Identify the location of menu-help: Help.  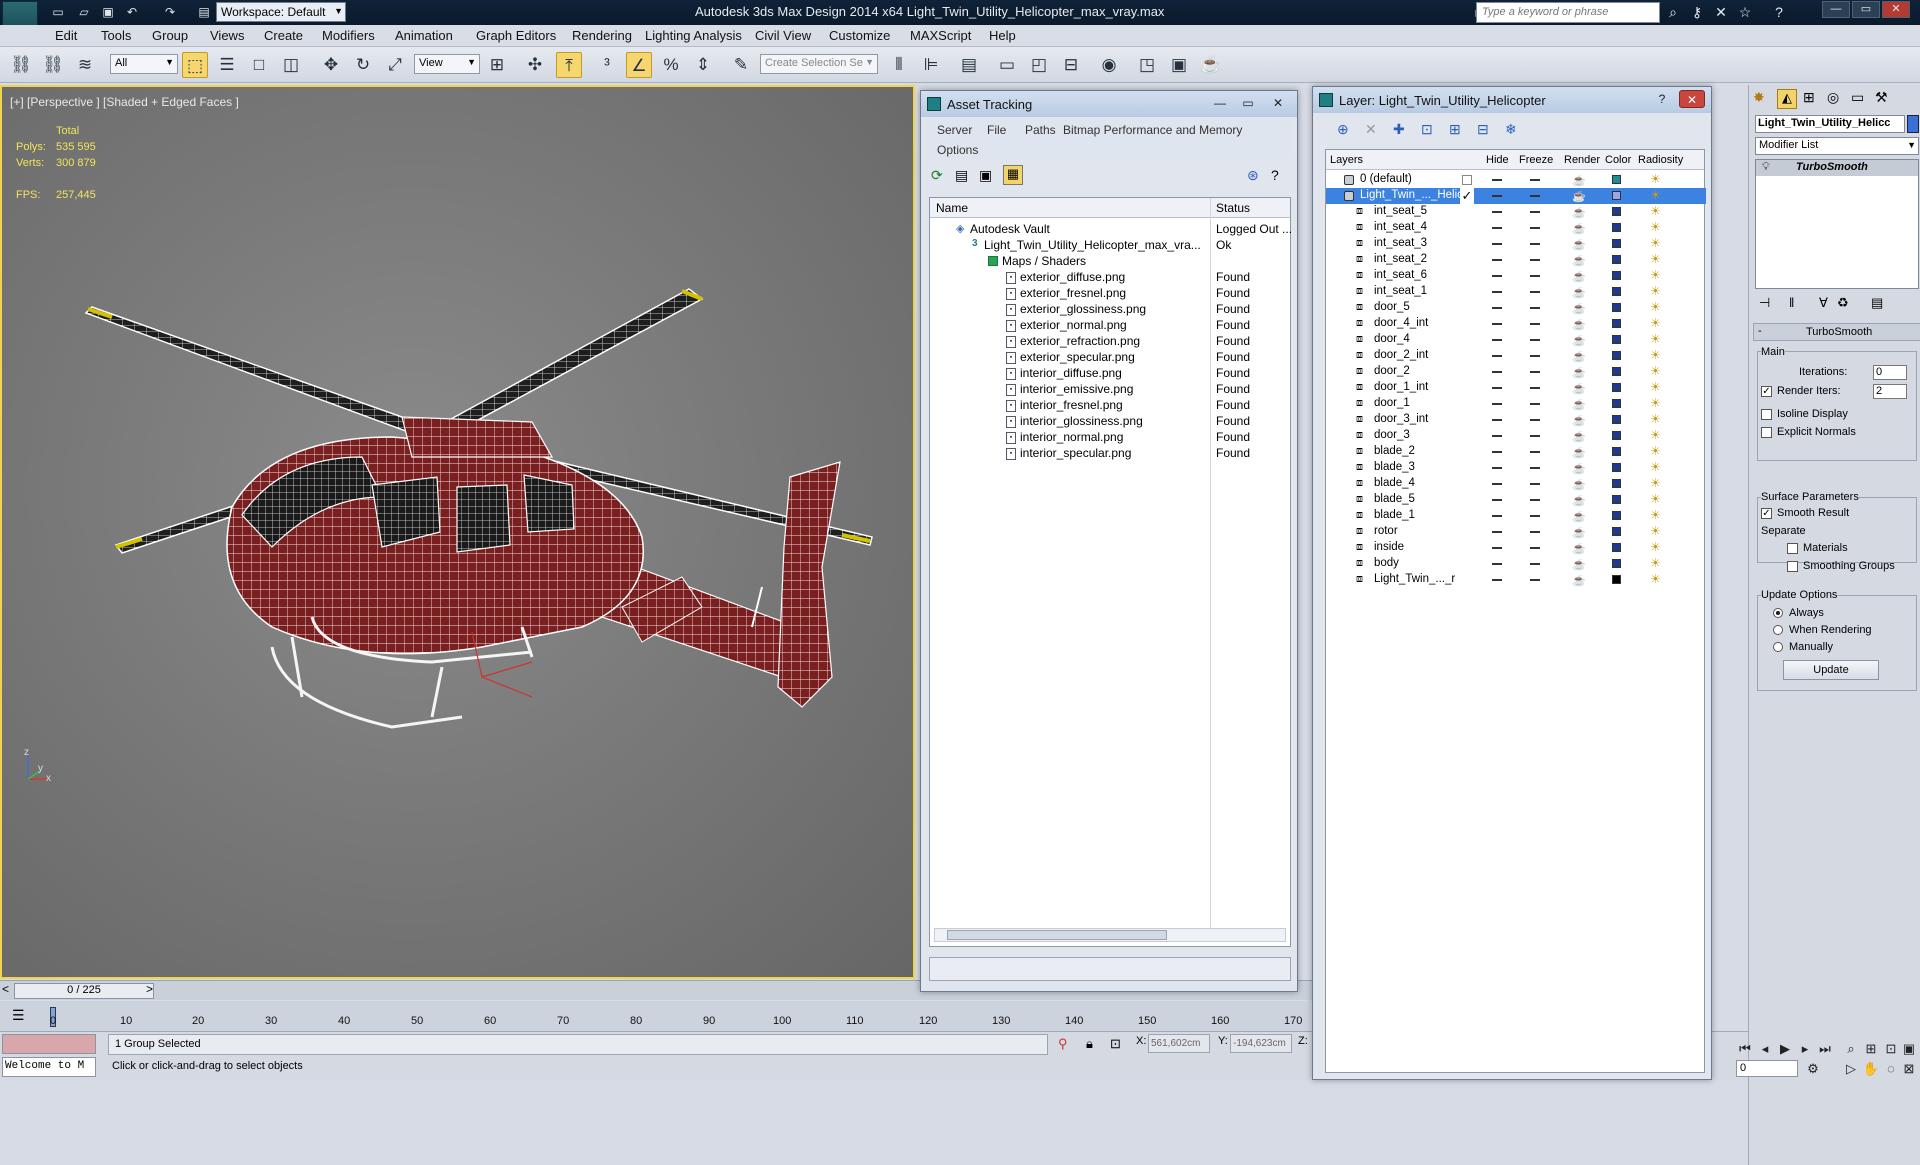
(1002, 35).